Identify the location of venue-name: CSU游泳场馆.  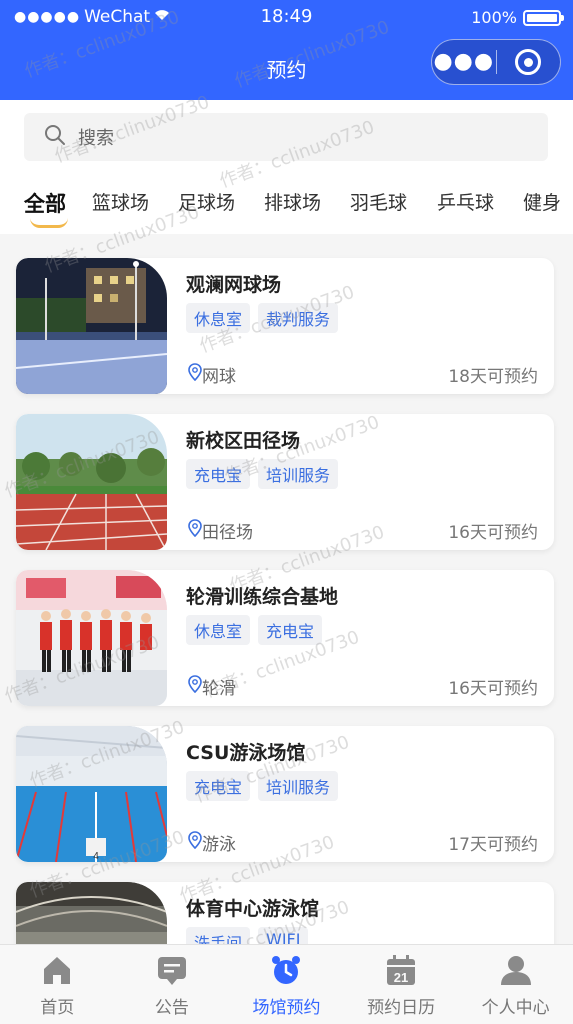
(246, 753).